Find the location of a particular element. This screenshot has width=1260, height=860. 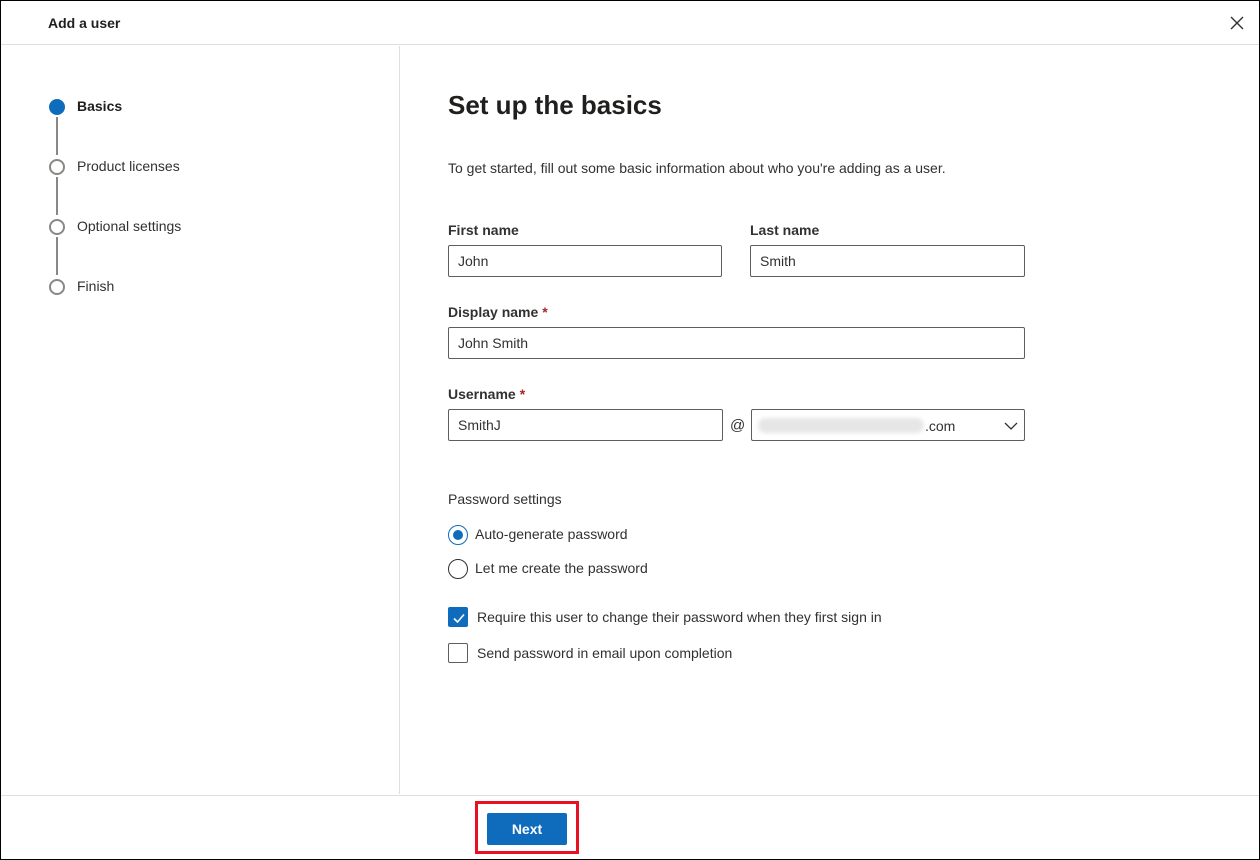

username-label-text: Username is located at coordinates (482, 394).